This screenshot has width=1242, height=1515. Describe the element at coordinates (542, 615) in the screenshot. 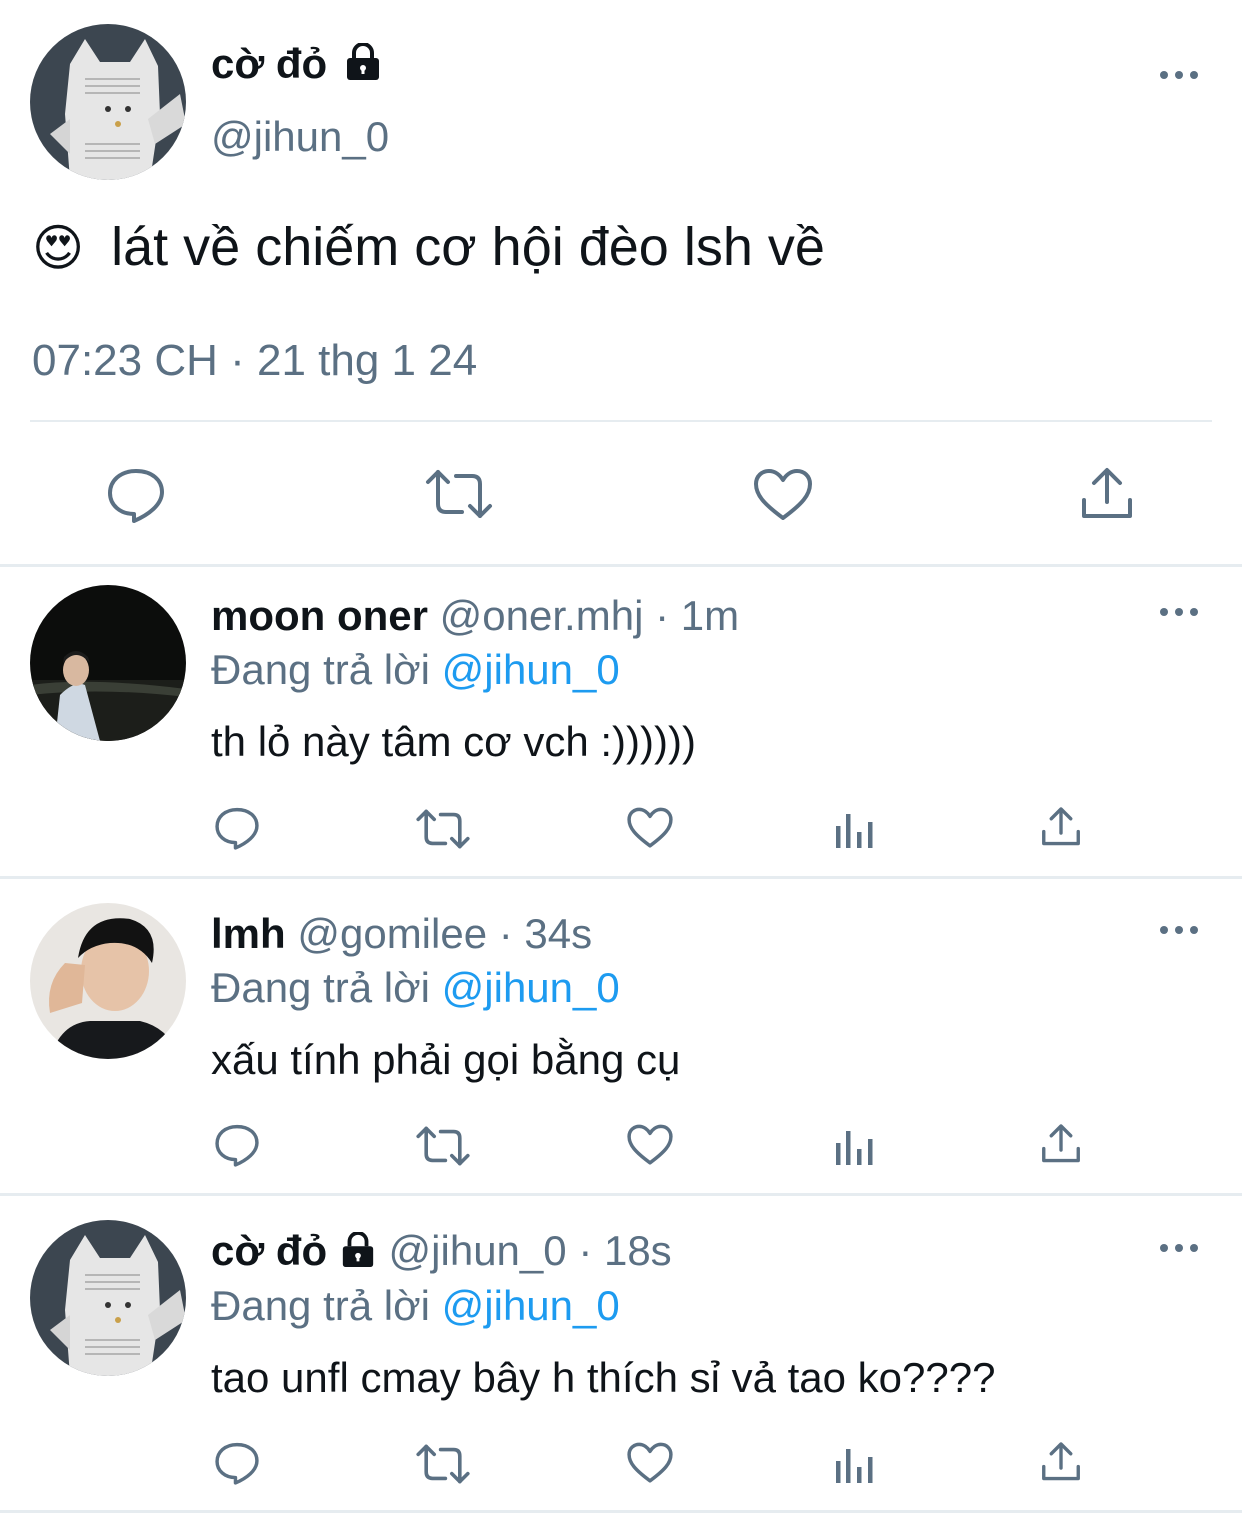

I see `reply-handle: @oner.mhj` at that location.